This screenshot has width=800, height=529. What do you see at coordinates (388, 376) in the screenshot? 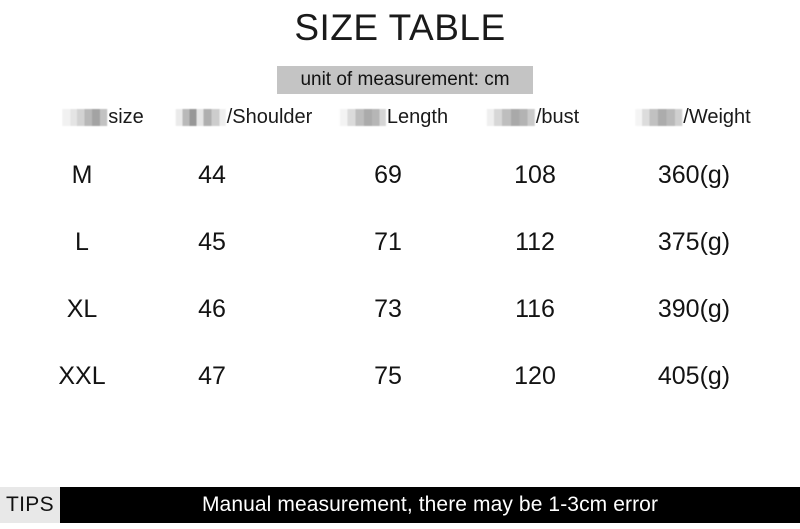
I see `cell-length: 75` at bounding box center [388, 376].